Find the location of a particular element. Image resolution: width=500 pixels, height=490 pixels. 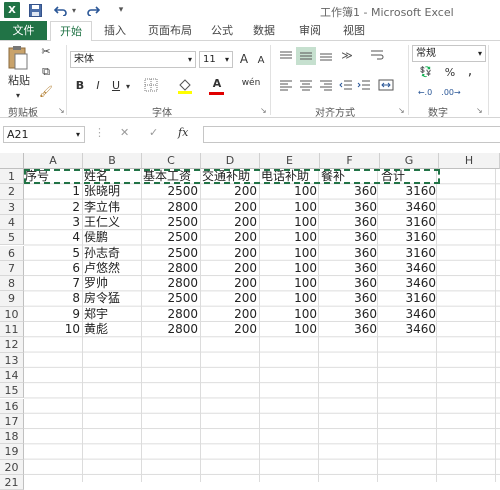

tab-file: 文件 is located at coordinates (23, 30).